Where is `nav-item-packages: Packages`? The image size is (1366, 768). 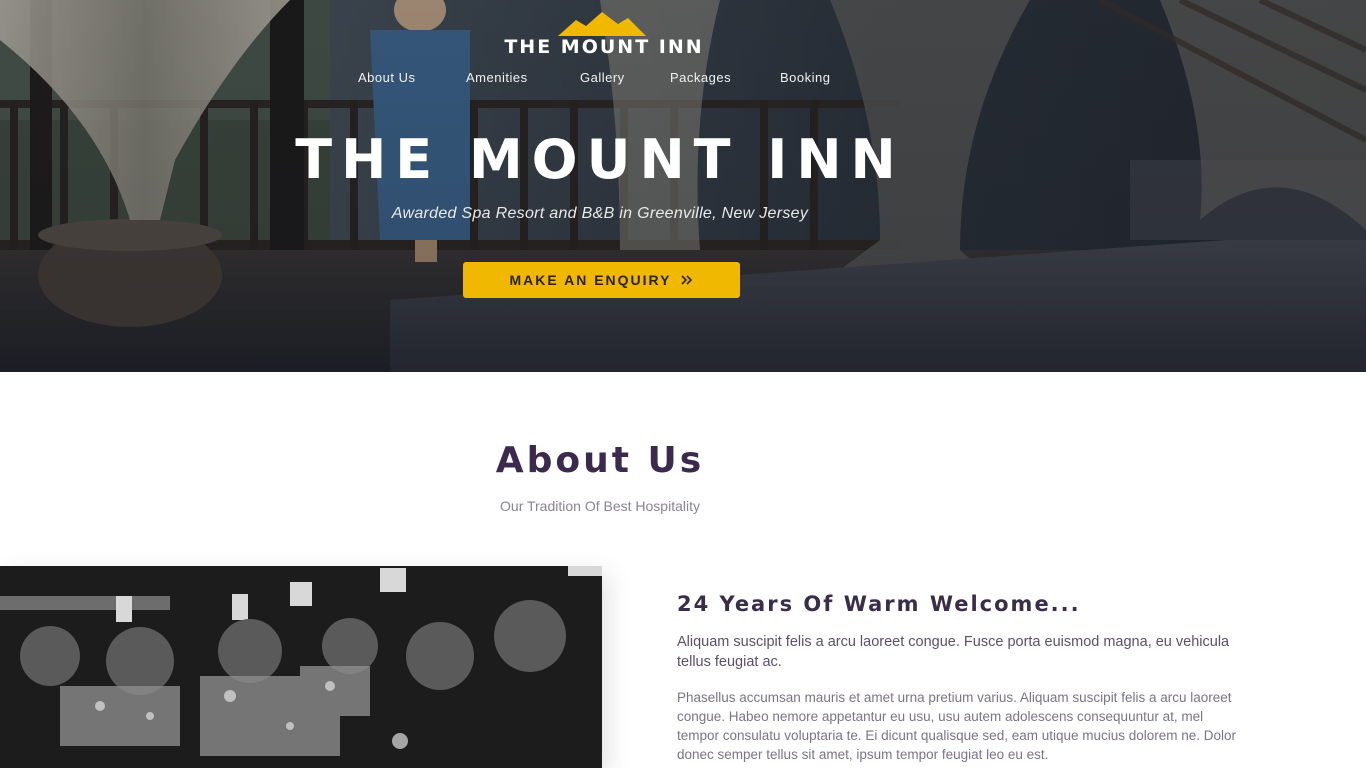
nav-item-packages: Packages is located at coordinates (700, 77).